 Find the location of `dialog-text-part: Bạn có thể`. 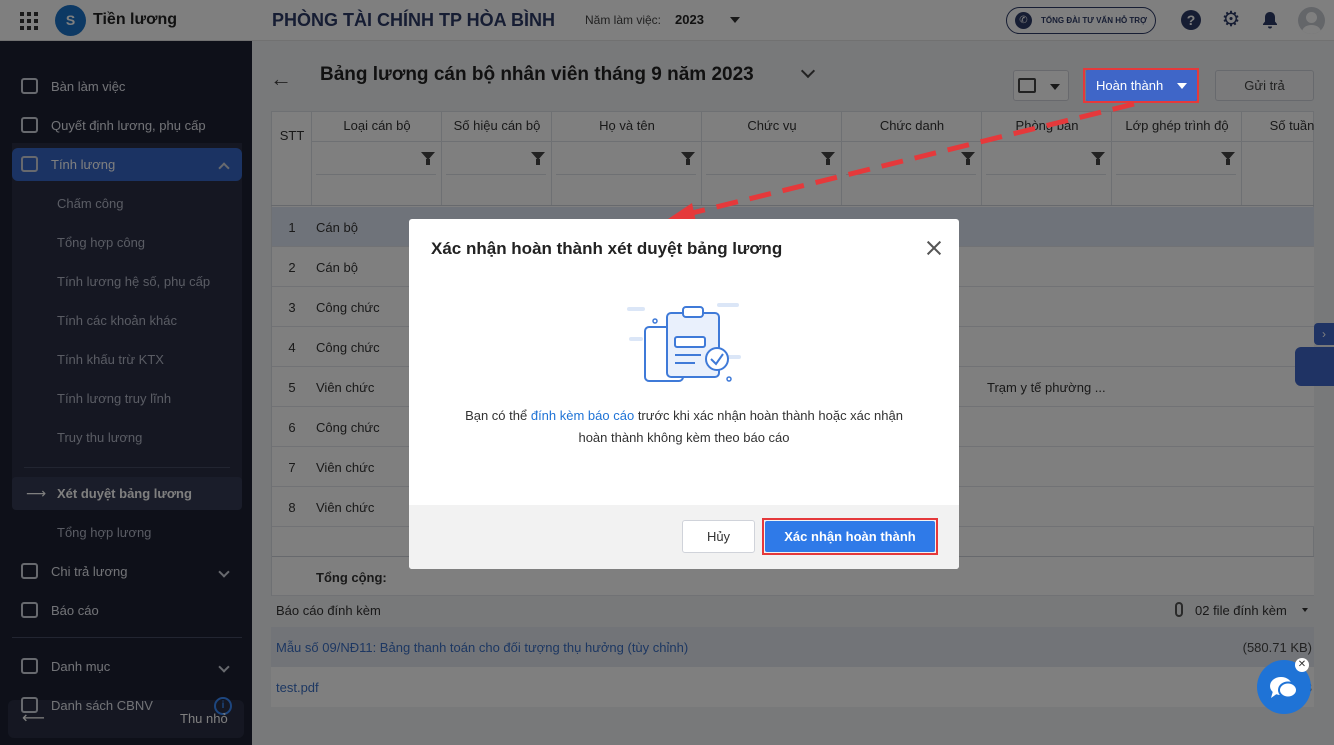

dialog-text-part: Bạn có thể is located at coordinates (498, 415).